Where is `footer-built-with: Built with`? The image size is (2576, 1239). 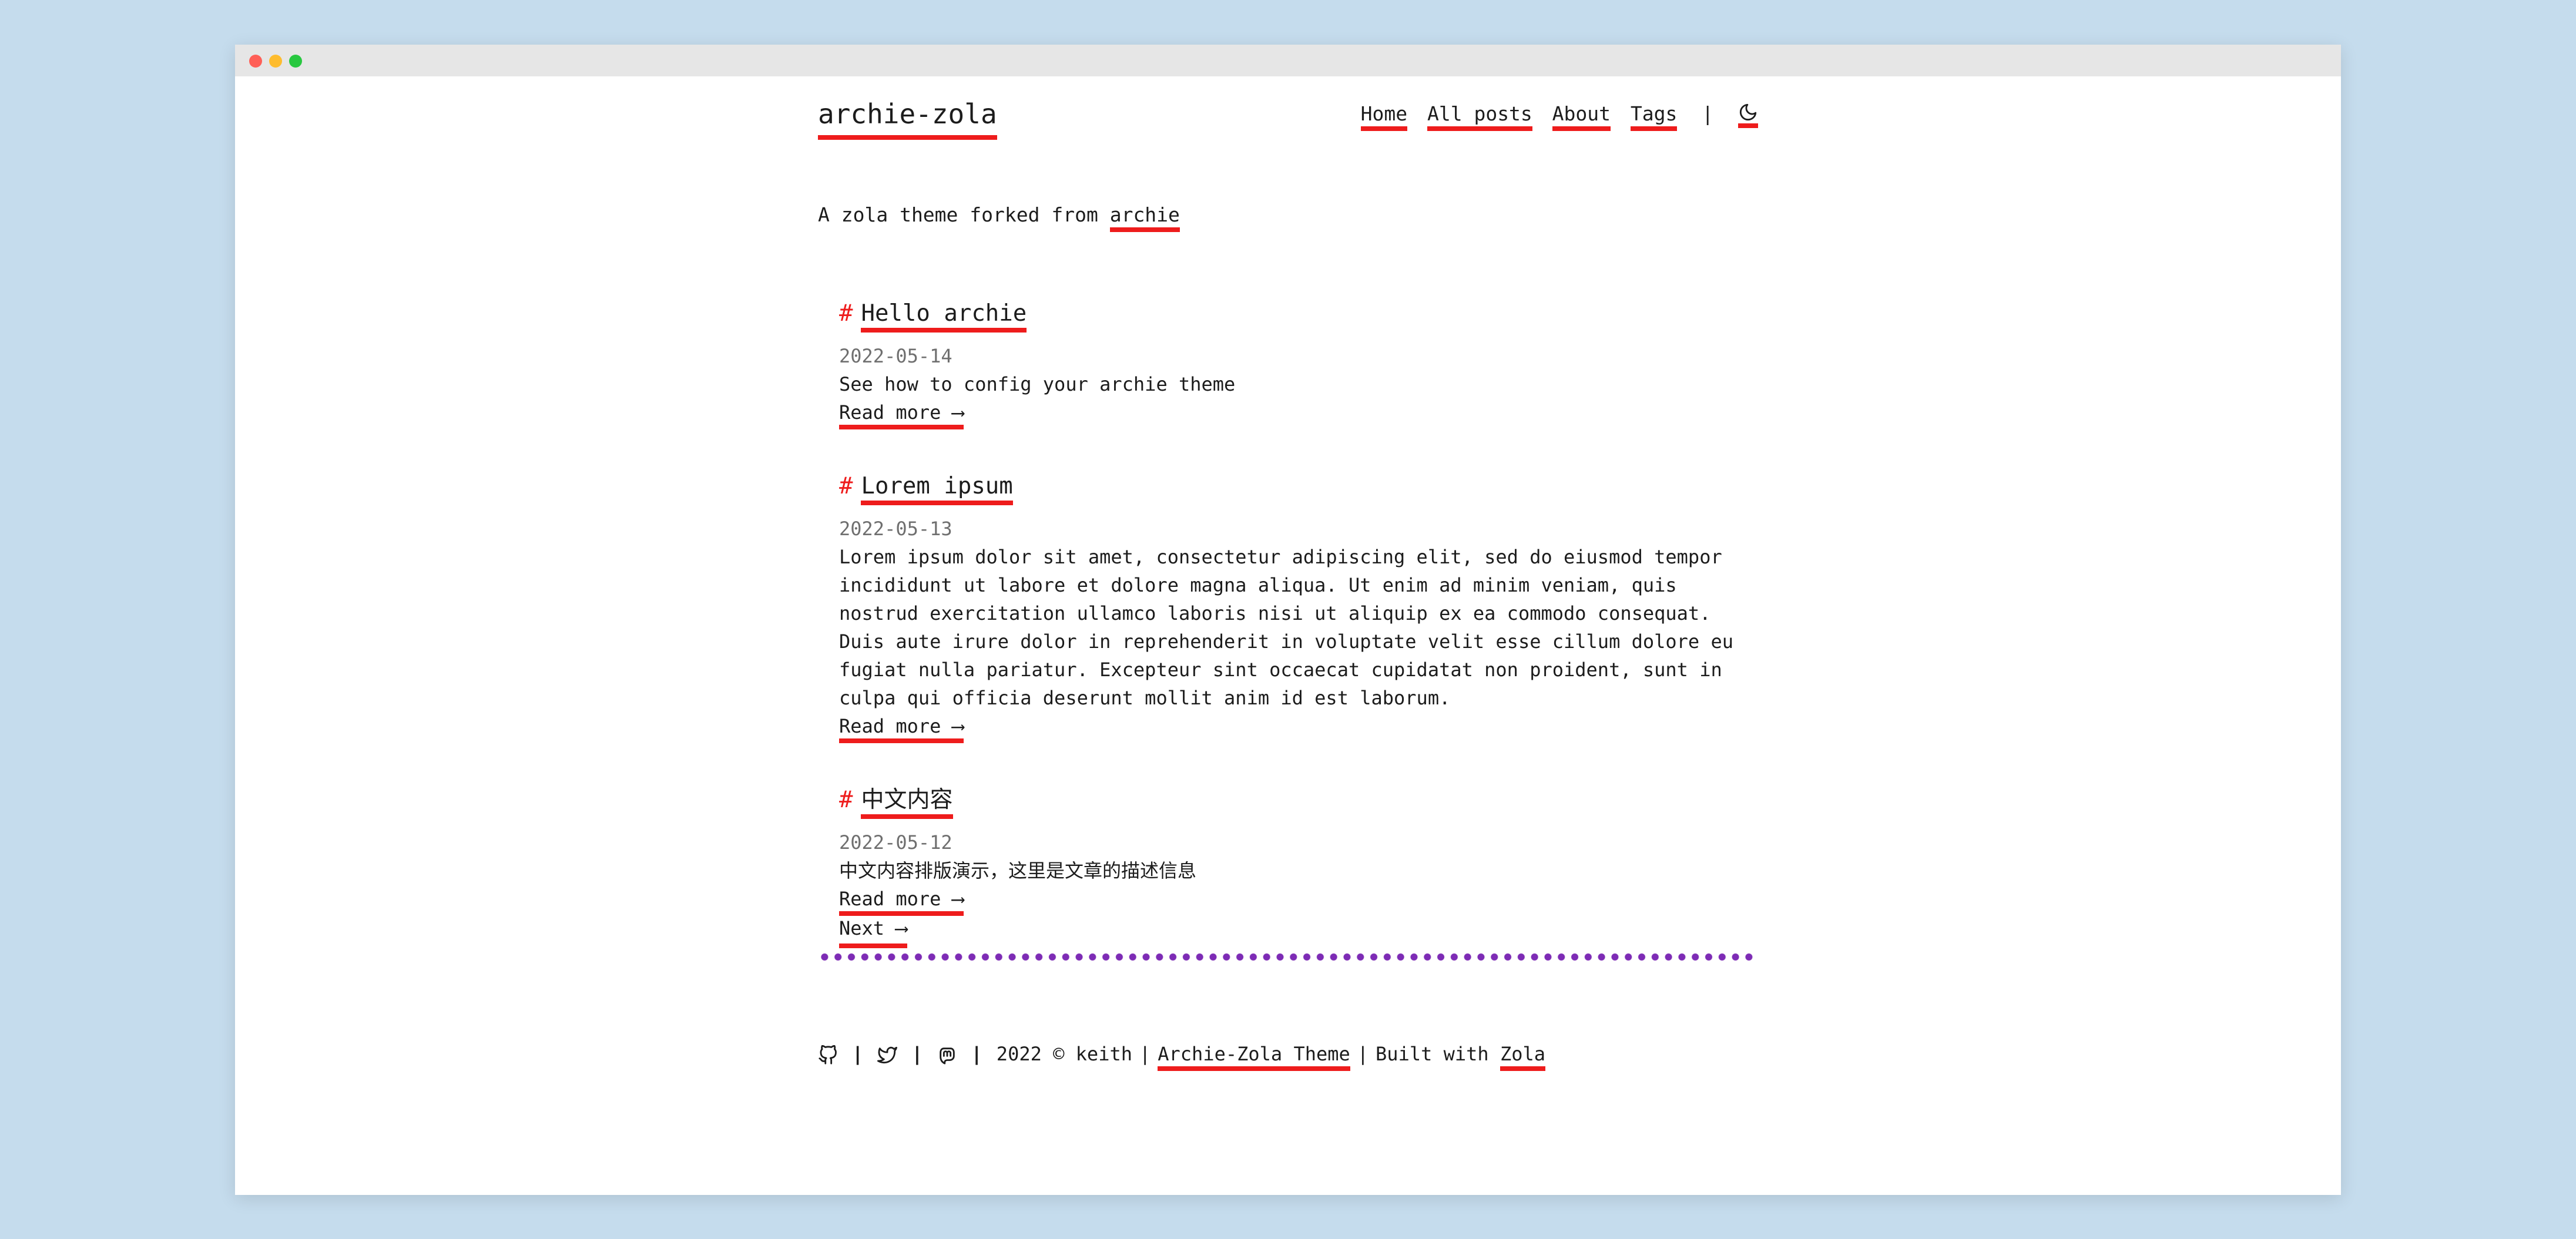
footer-built-with: Built with is located at coordinates (1433, 1054).